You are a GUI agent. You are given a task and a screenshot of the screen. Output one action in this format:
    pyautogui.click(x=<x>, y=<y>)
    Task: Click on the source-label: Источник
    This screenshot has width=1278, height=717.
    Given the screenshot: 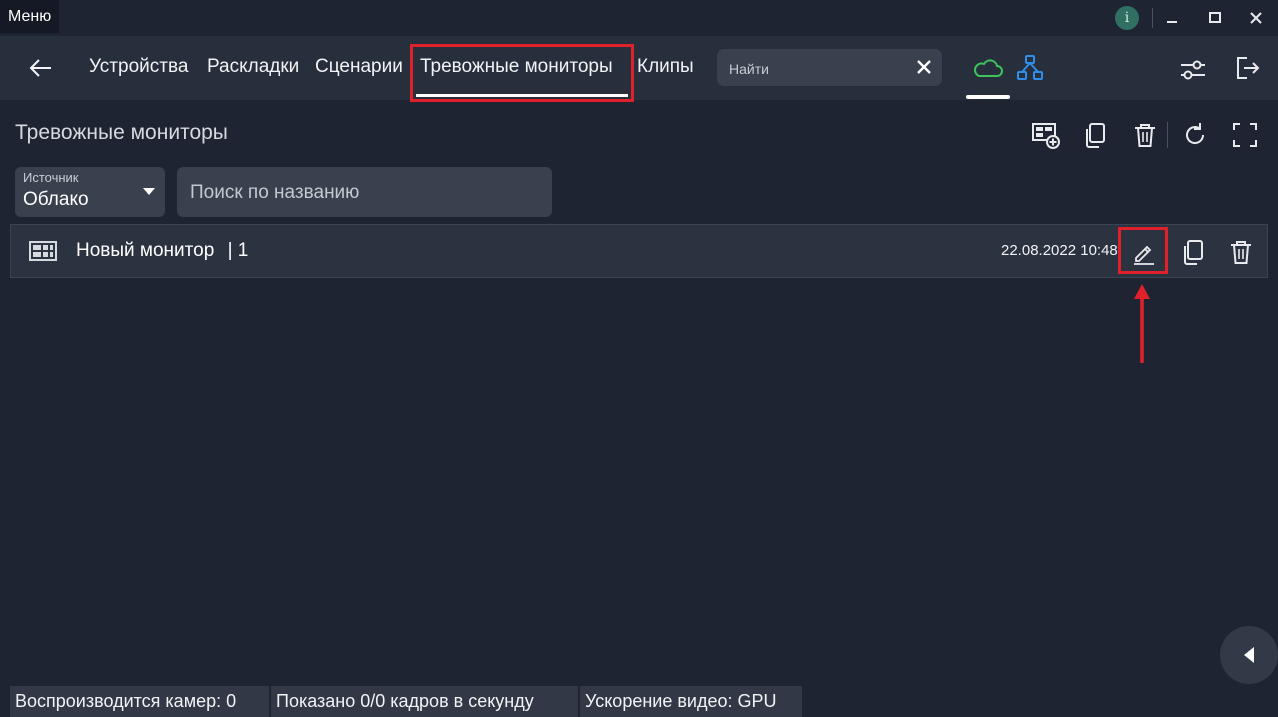 What is the action you would take?
    pyautogui.click(x=51, y=177)
    